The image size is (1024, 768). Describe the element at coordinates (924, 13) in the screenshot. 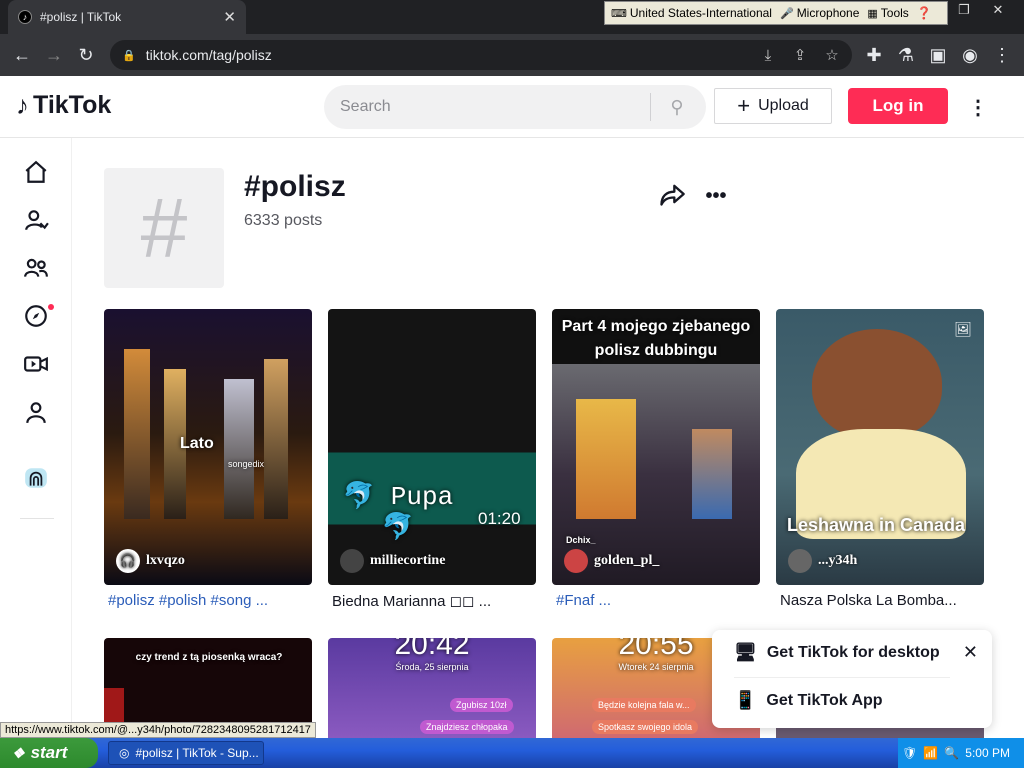

I see `help-icon: ❓` at that location.